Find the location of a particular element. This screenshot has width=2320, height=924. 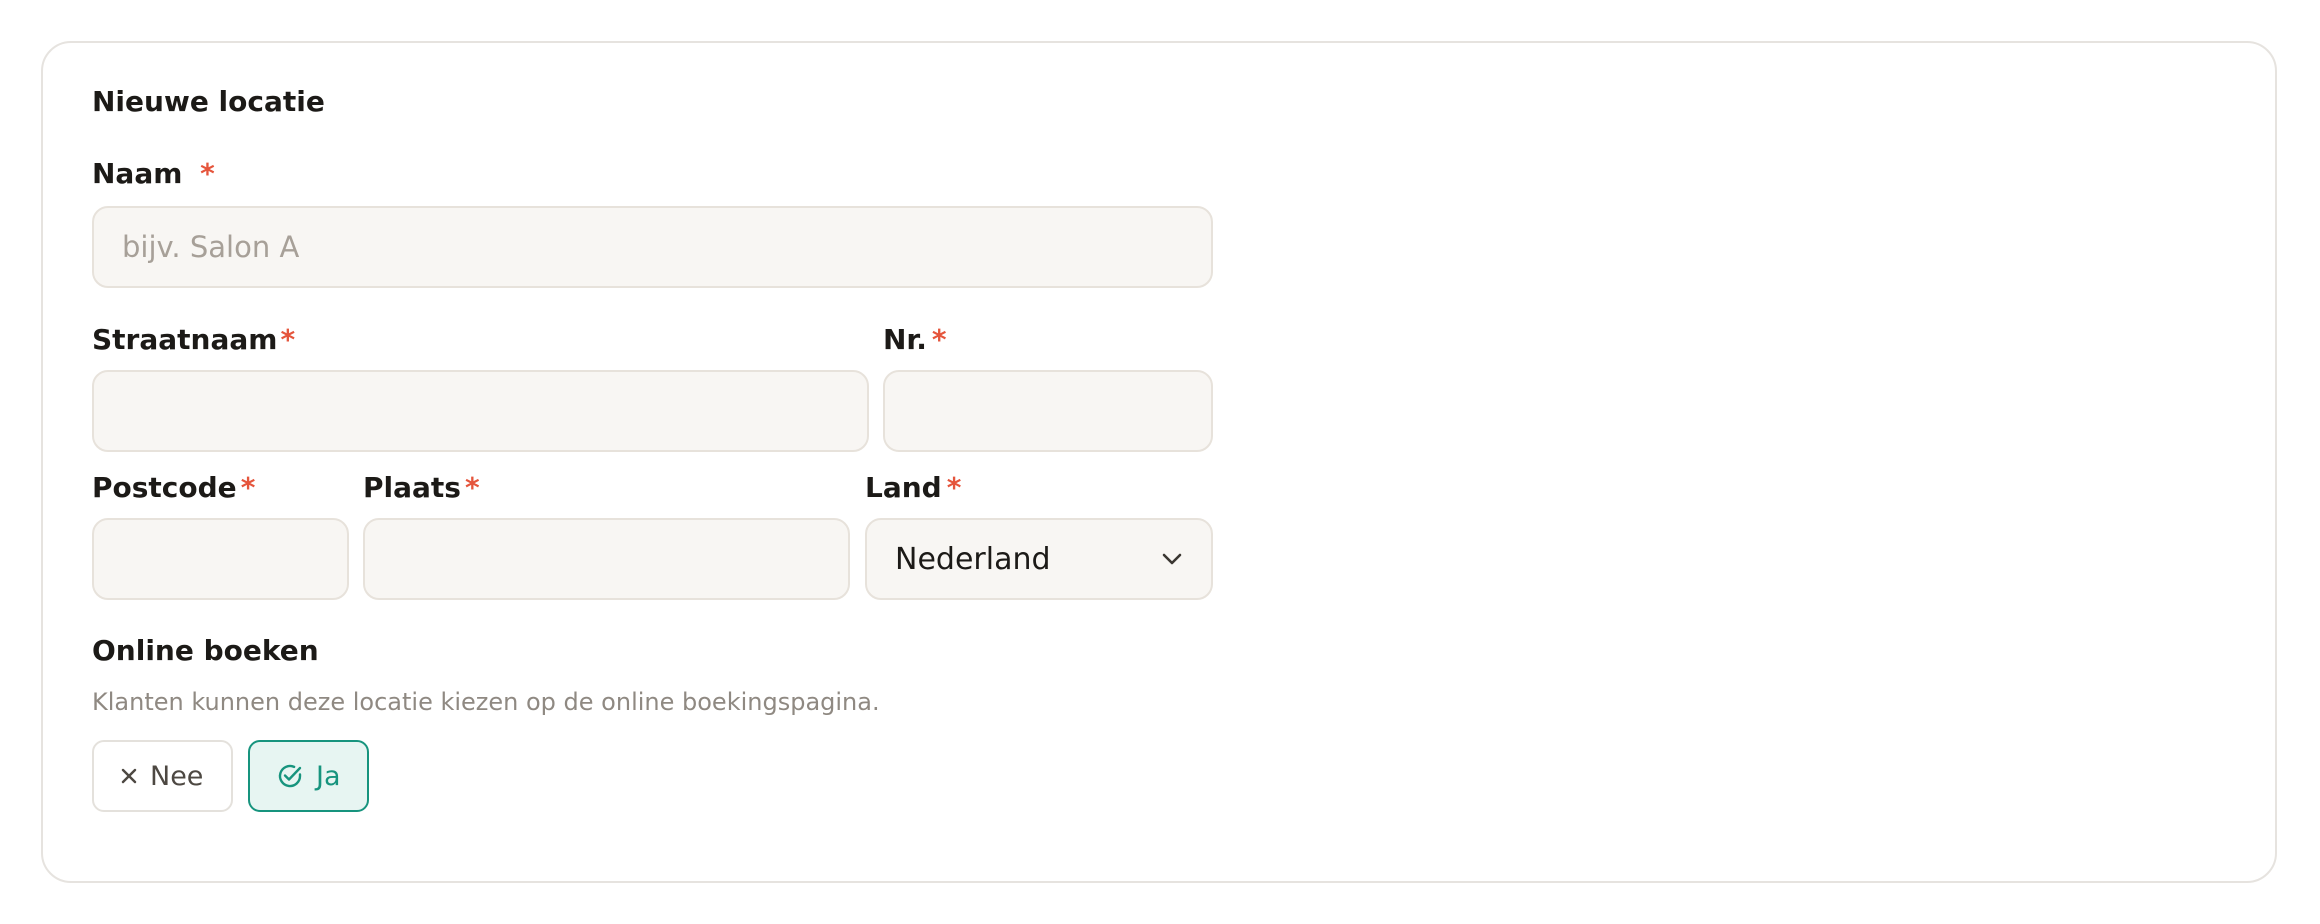

street-input is located at coordinates (480, 411).